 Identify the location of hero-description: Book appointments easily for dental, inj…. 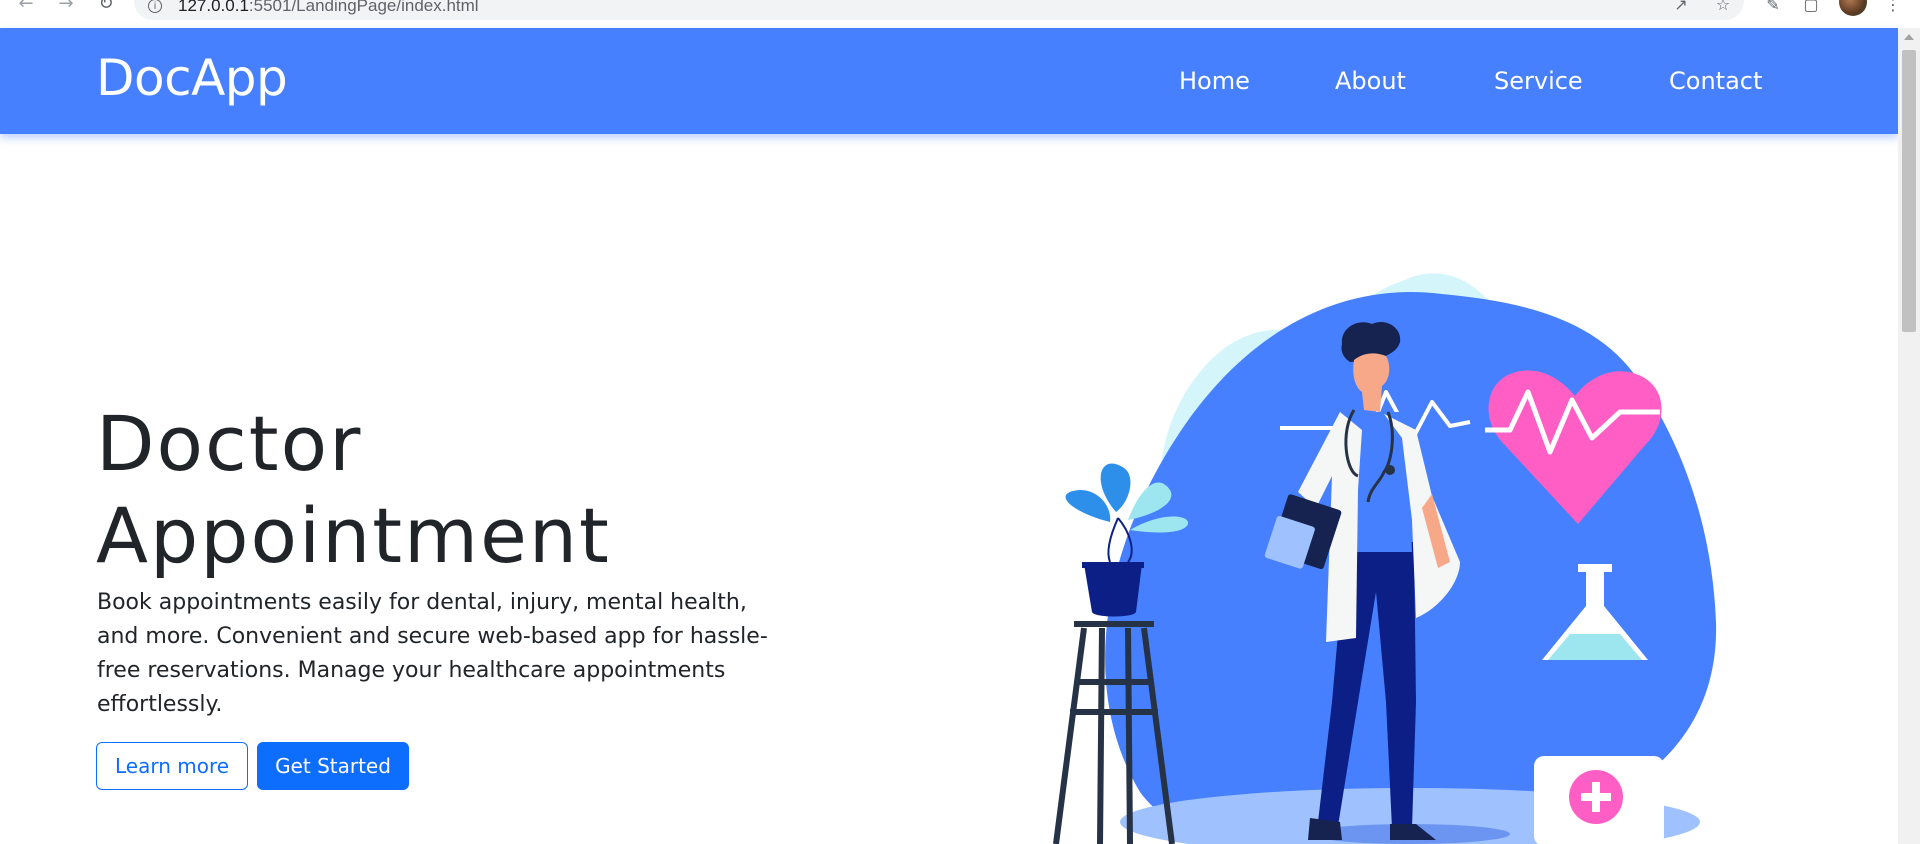
(432, 653).